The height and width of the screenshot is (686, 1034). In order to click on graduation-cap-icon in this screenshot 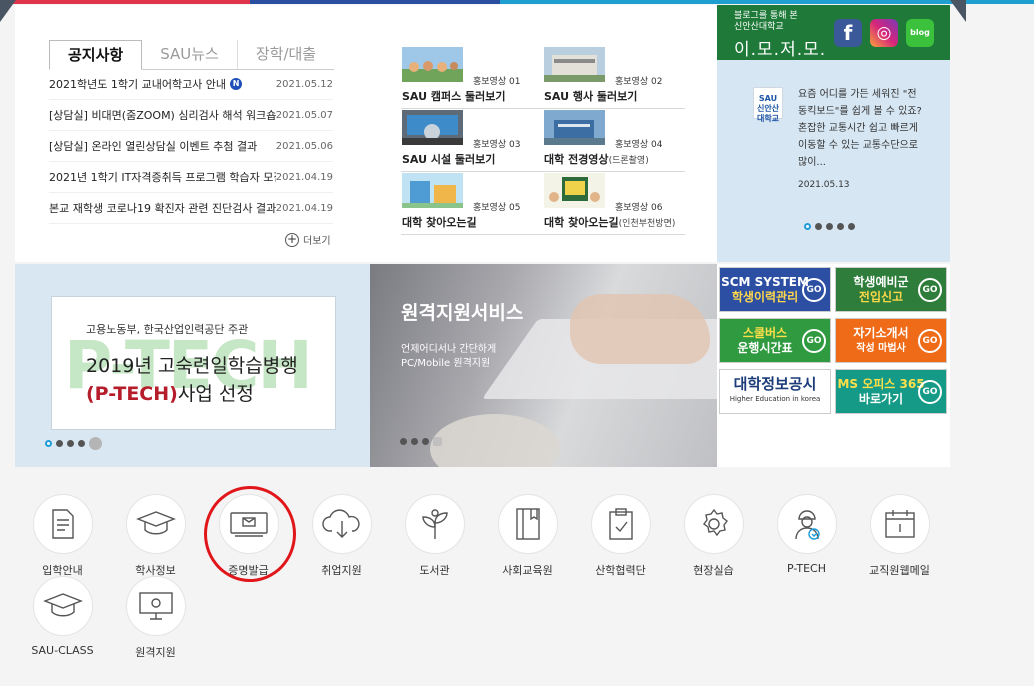, I will do `click(155, 524)`.